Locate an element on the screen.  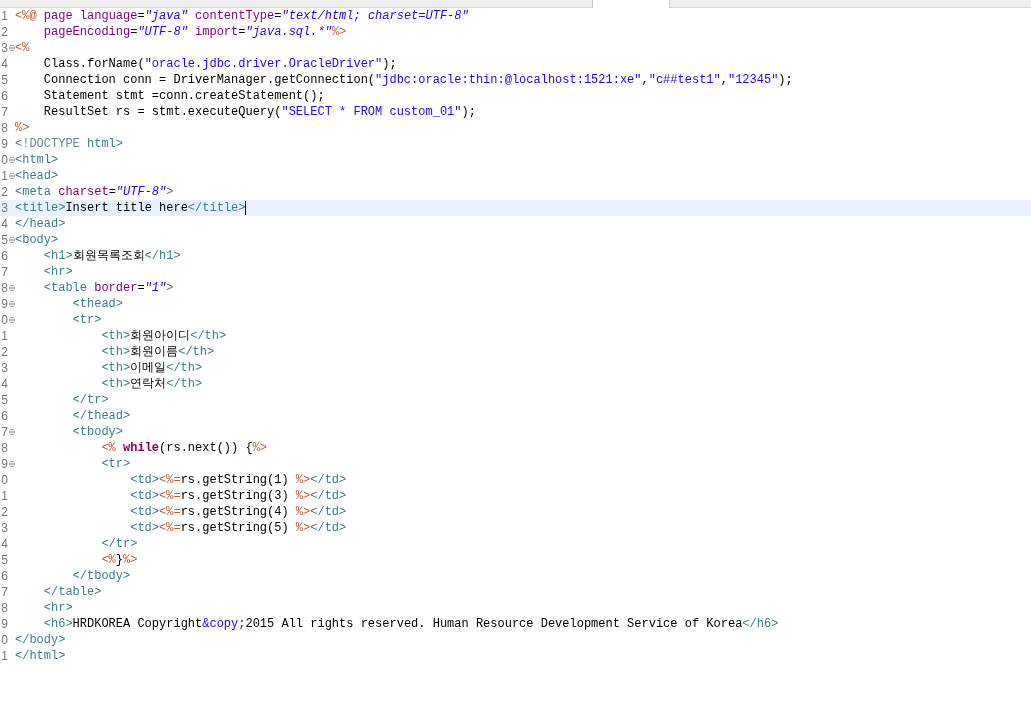
code-line: <head> is located at coordinates (37, 176).